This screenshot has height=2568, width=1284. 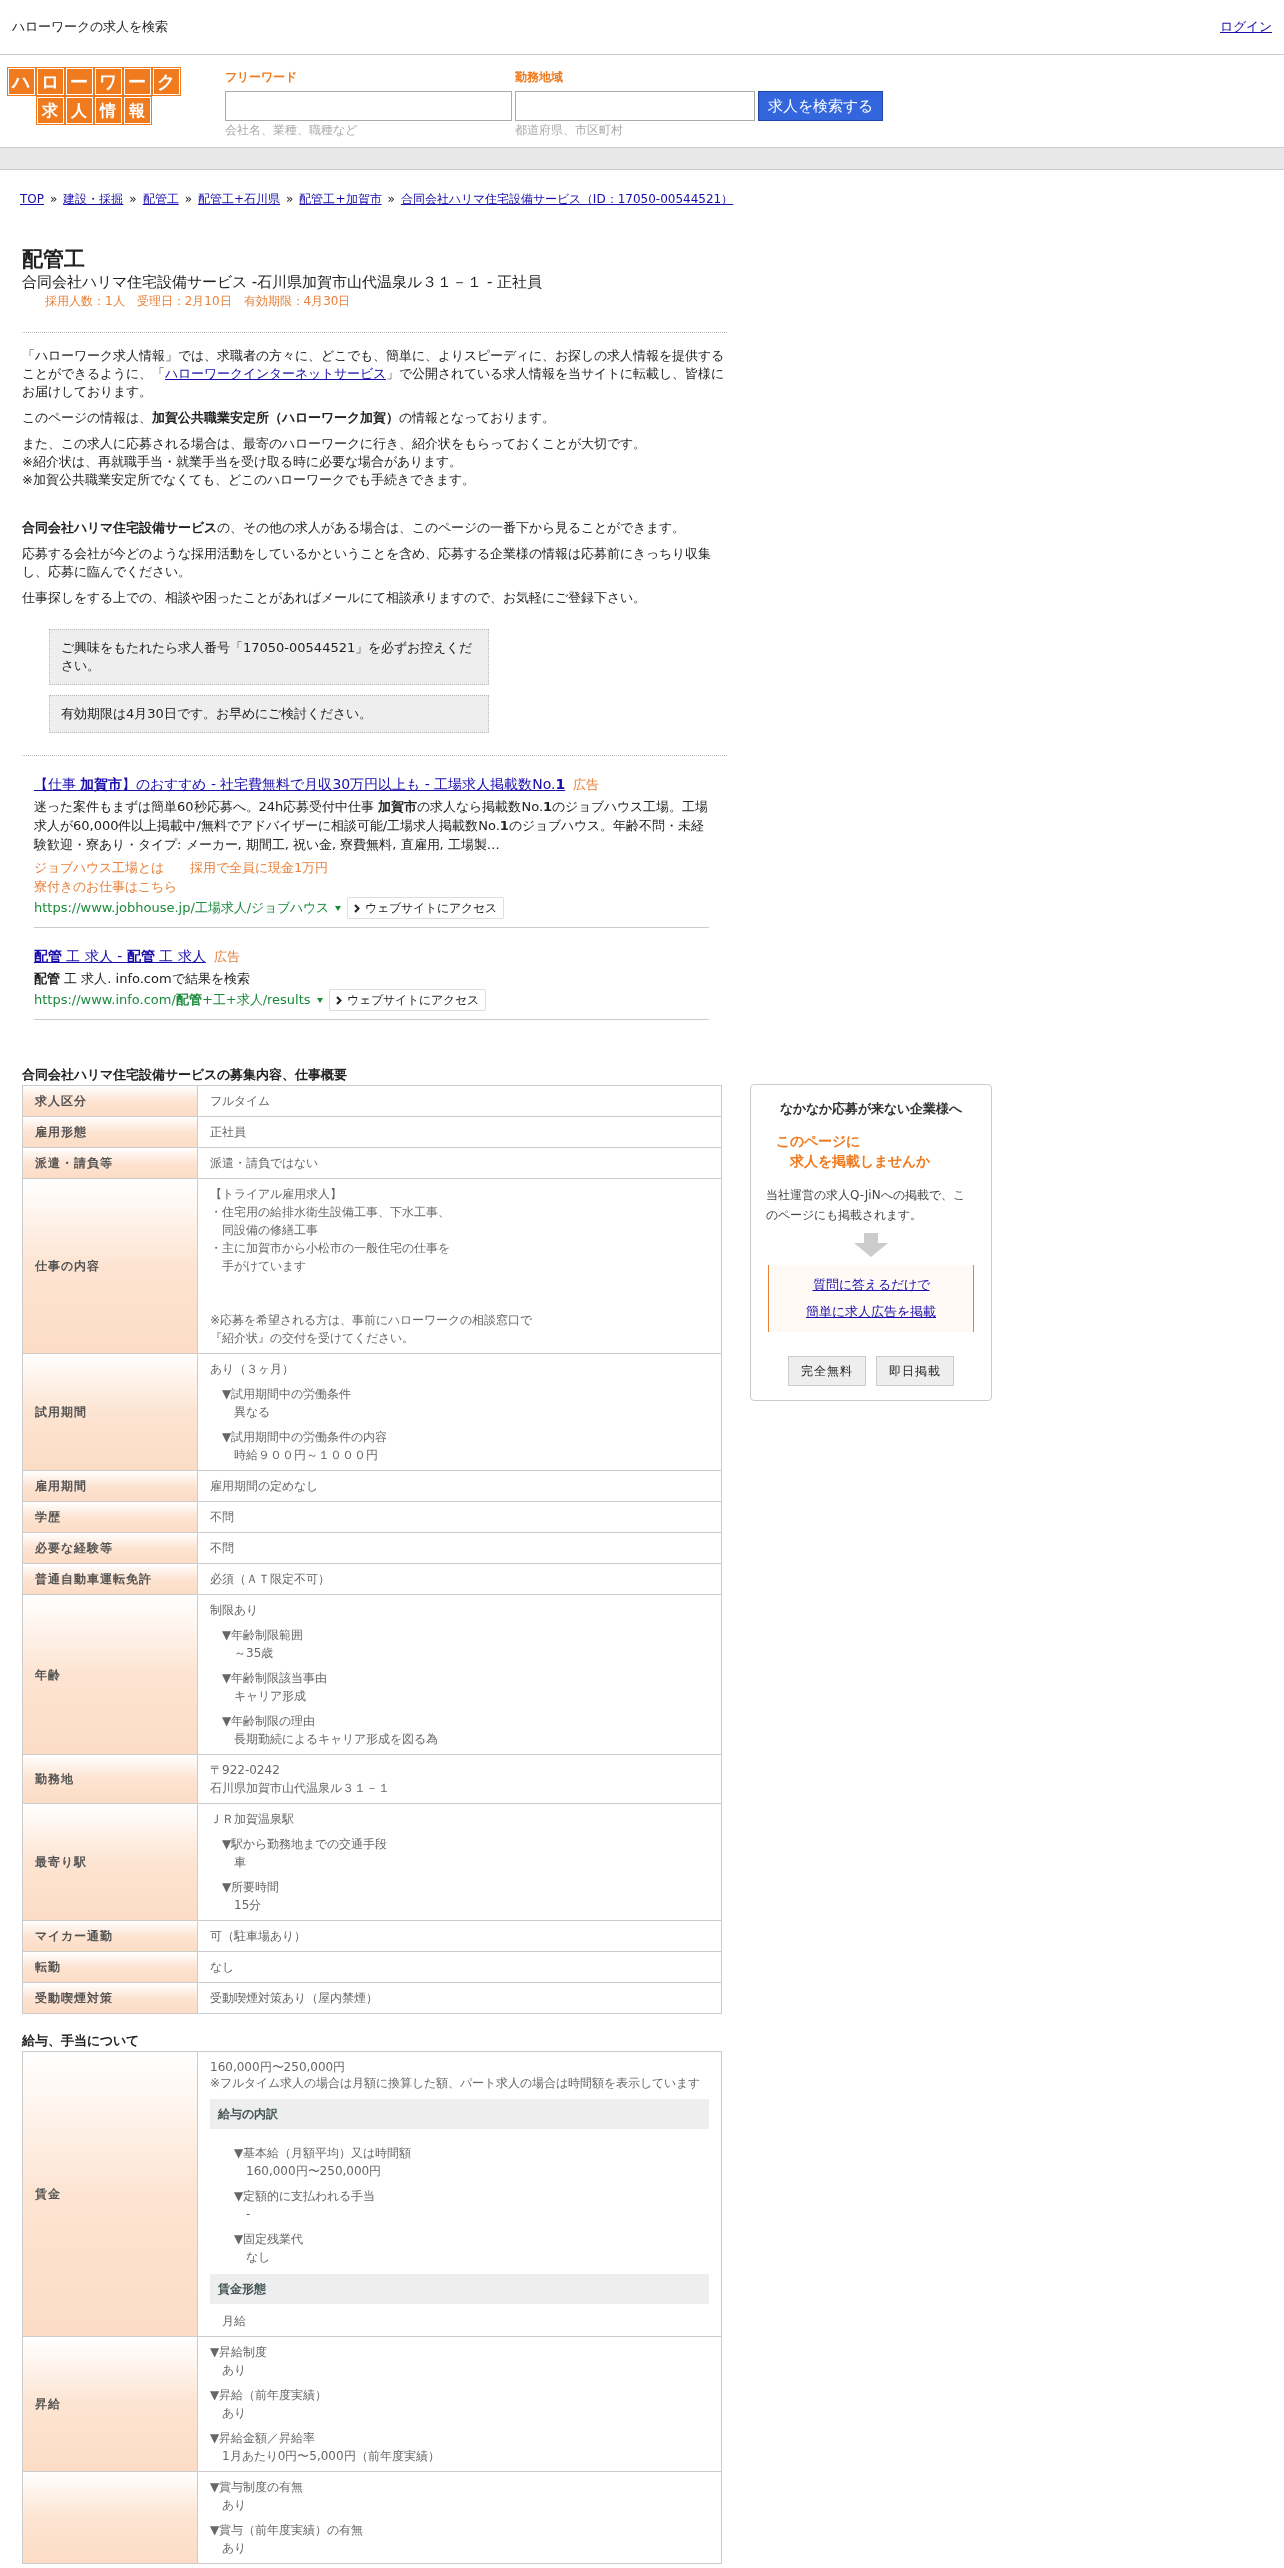 I want to click on field-label: 勤務地域, so click(x=539, y=77).